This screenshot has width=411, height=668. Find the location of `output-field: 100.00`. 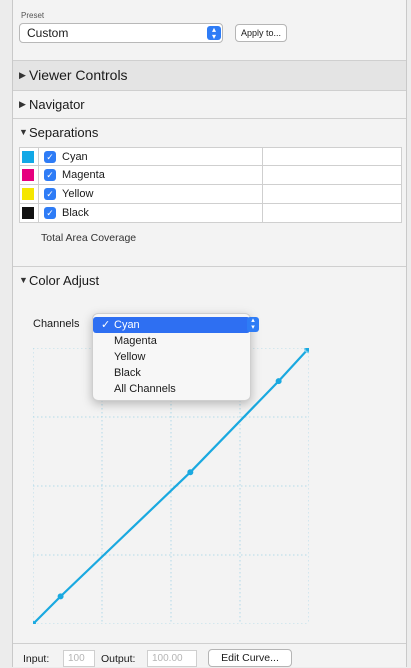

output-field: 100.00 is located at coordinates (172, 658).